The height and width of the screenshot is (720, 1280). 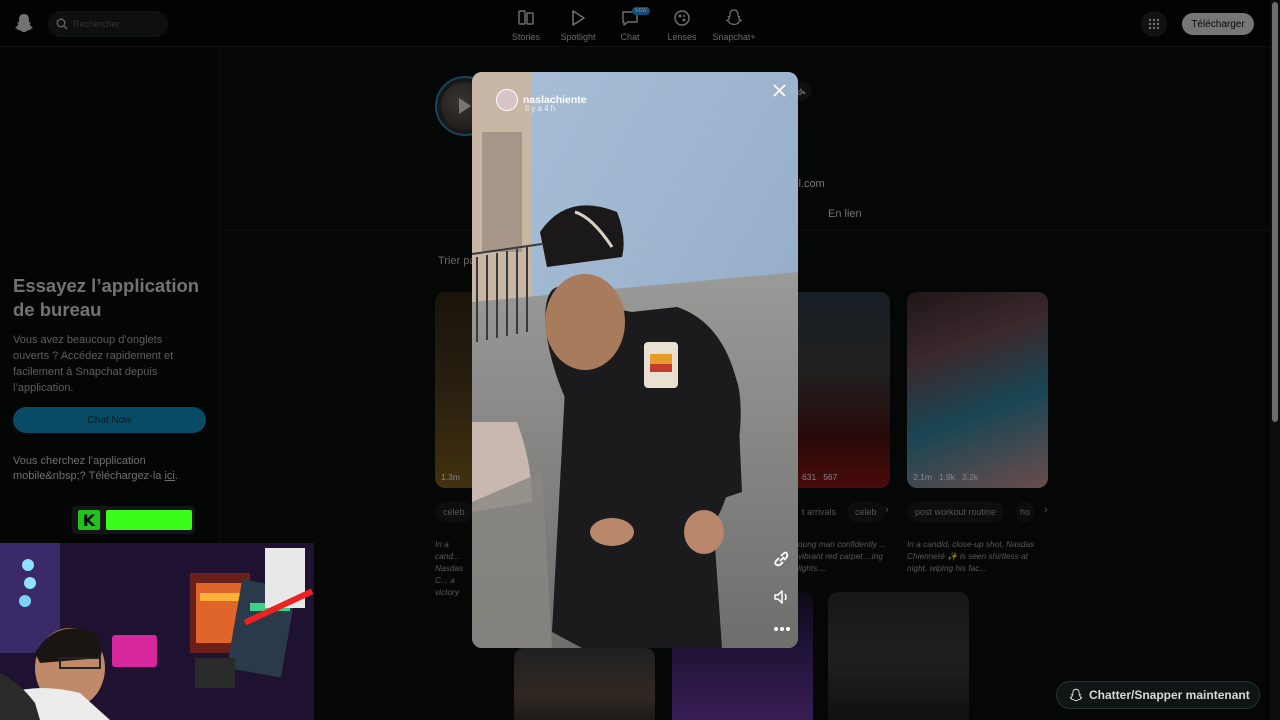 I want to click on author-avatar, so click(x=507, y=100).